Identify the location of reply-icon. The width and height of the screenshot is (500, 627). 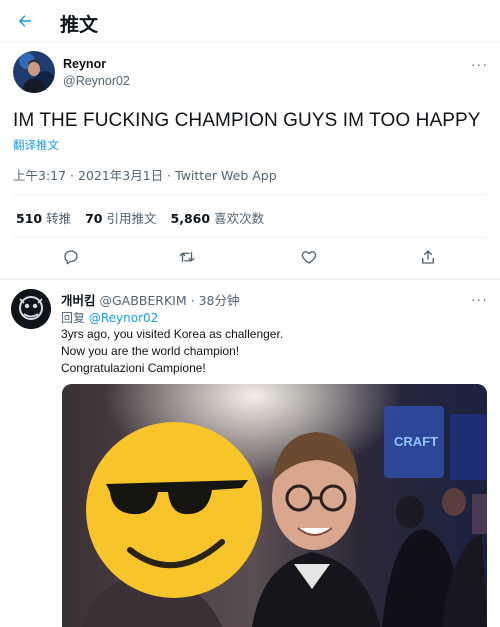
(71, 257).